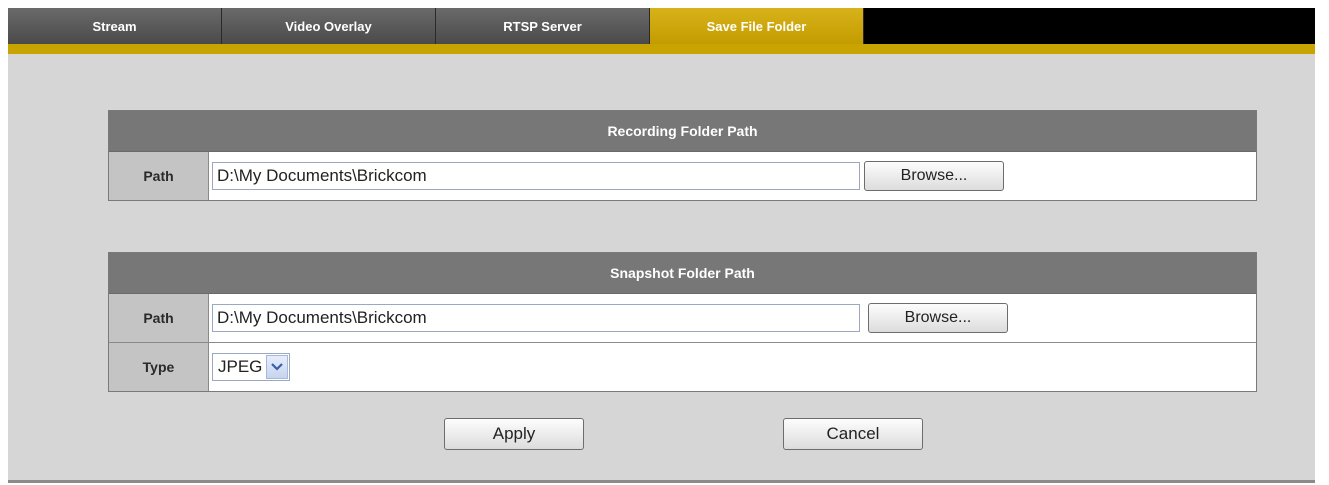  I want to click on tab-video-overlay: Video Overlay, so click(329, 26).